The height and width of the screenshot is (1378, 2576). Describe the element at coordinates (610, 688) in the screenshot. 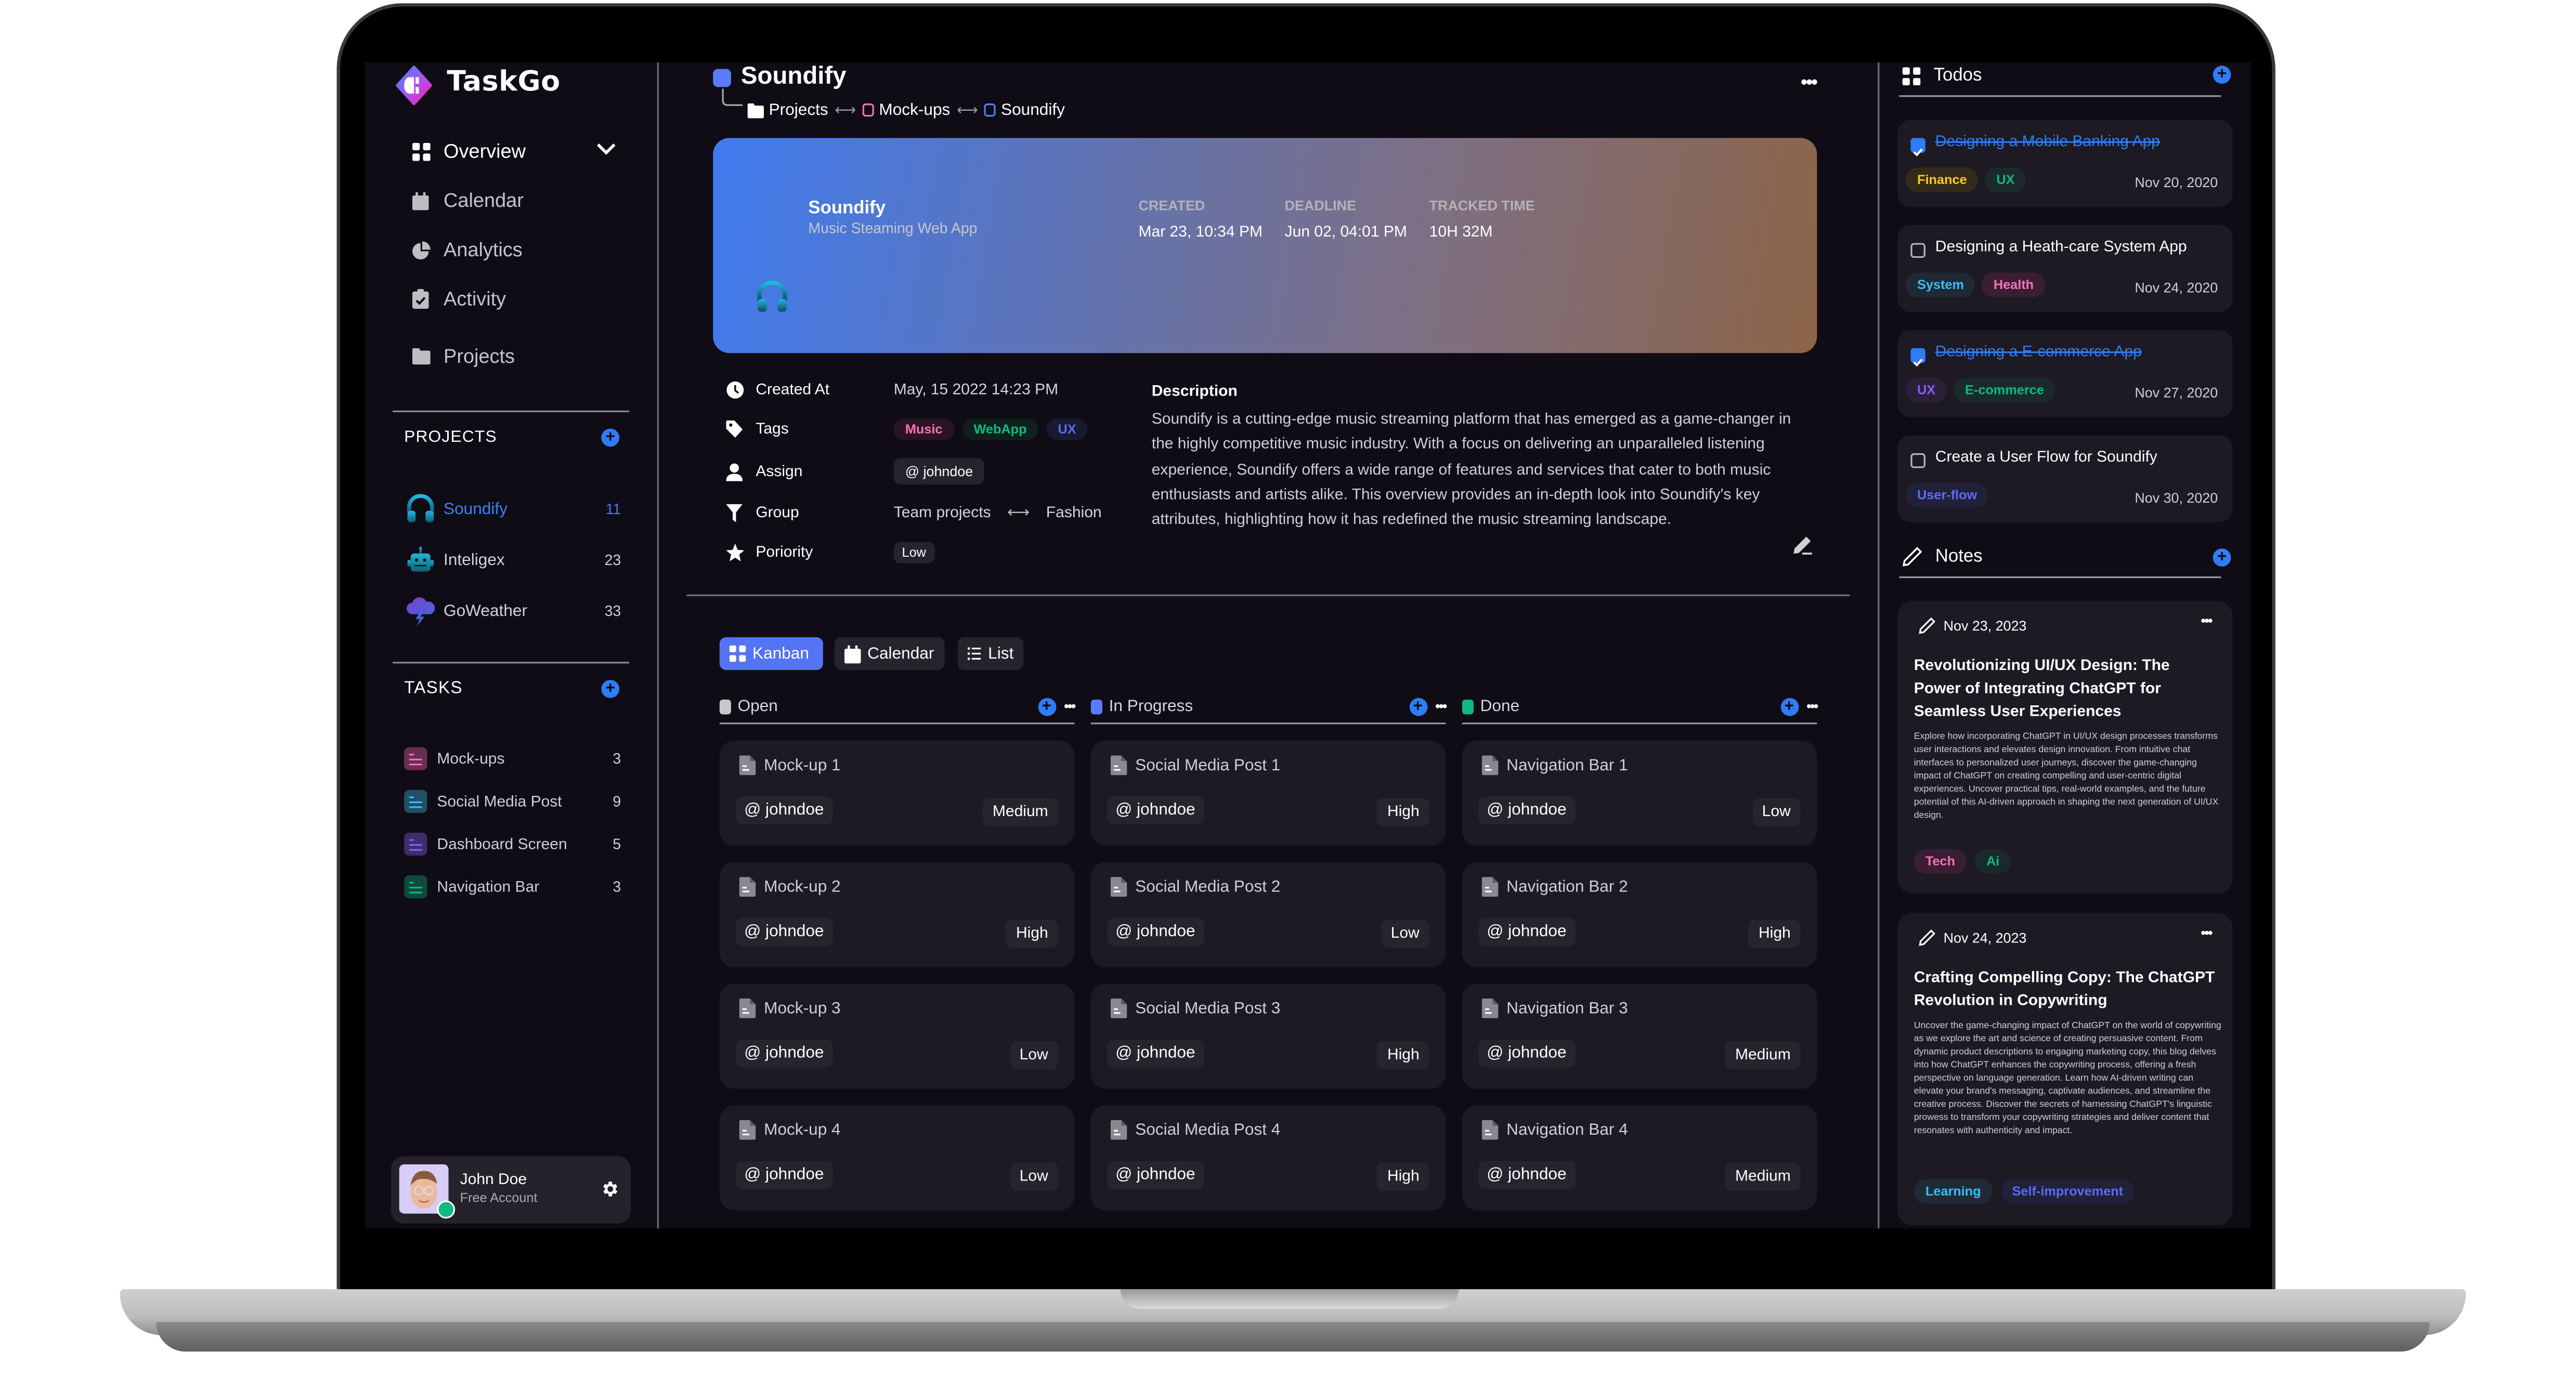

I see `add-task-button: +` at that location.